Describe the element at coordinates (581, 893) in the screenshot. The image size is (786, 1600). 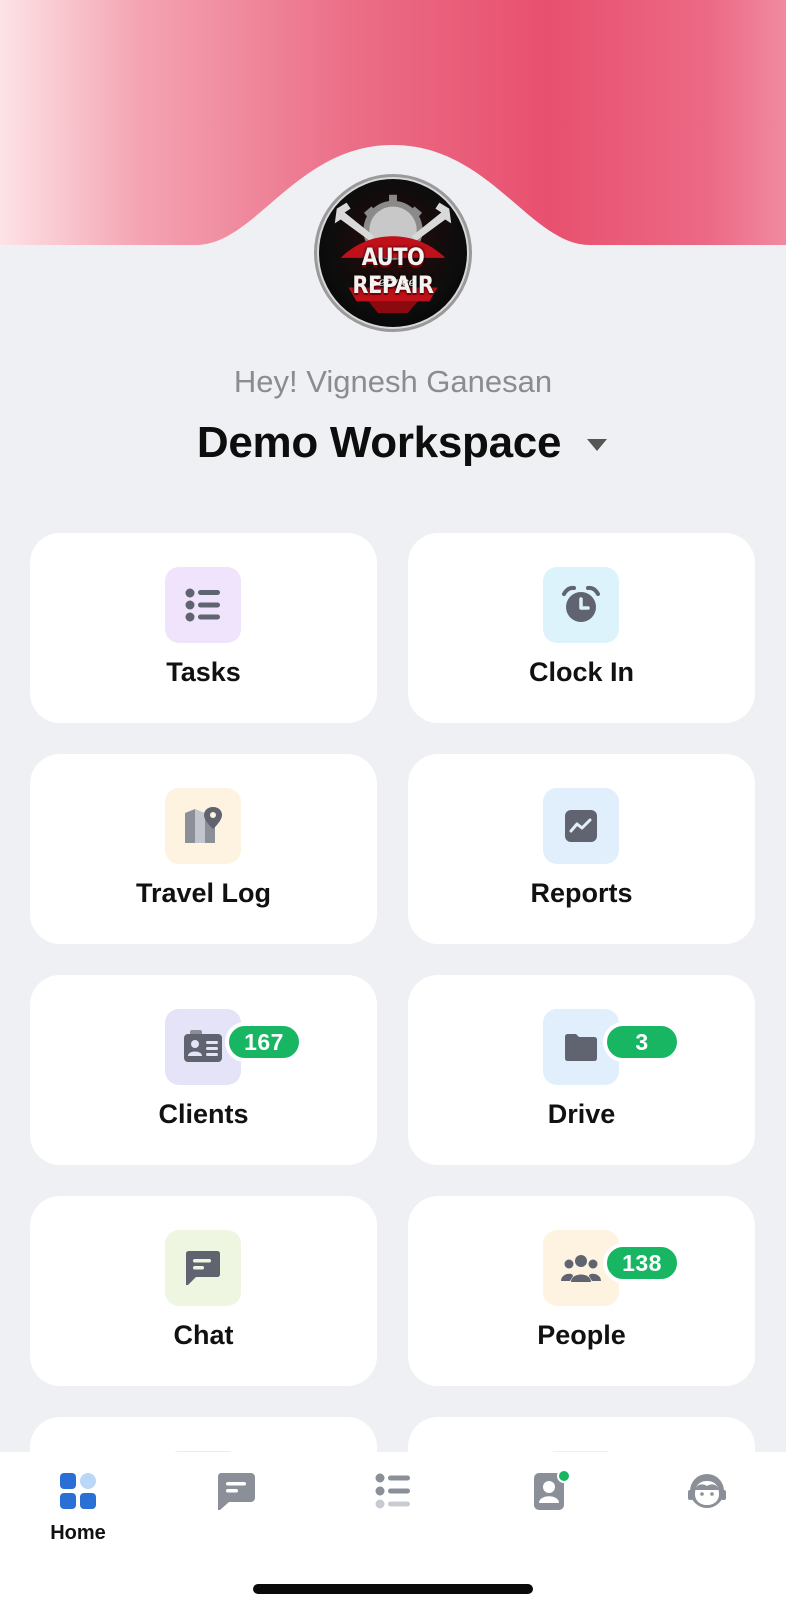
I see `card-label: Reports` at that location.